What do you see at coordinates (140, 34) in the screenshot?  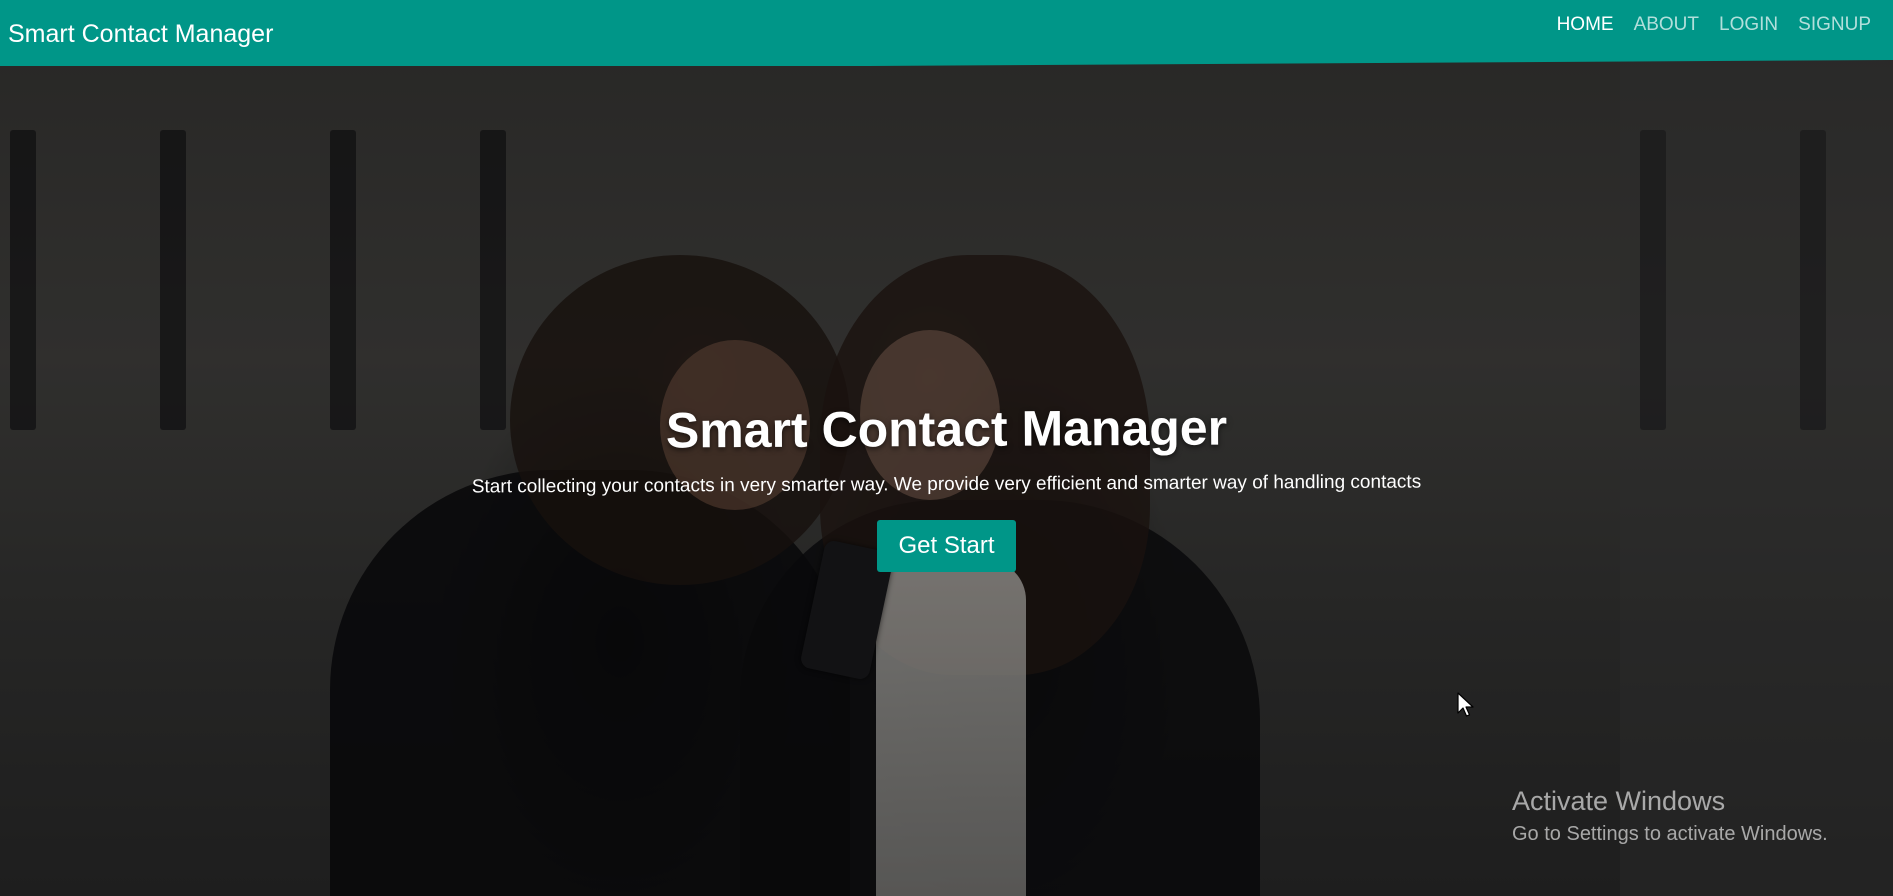 I see `brand-title: Smart Contact Manager` at bounding box center [140, 34].